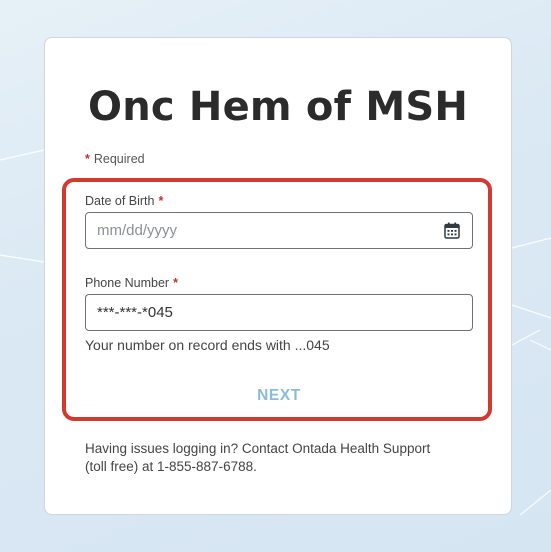 Image resolution: width=551 pixels, height=552 pixels. I want to click on phone-hint: Your number on record ends with ...045, so click(207, 345).